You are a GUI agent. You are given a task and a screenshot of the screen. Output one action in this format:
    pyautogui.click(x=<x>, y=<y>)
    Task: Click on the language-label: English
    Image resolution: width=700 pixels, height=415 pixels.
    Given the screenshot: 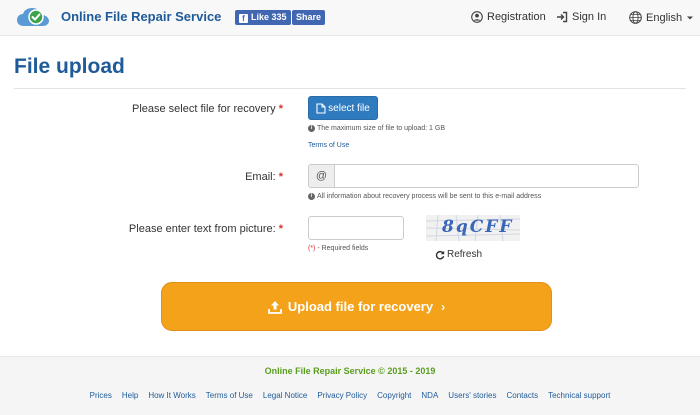 What is the action you would take?
    pyautogui.click(x=664, y=17)
    